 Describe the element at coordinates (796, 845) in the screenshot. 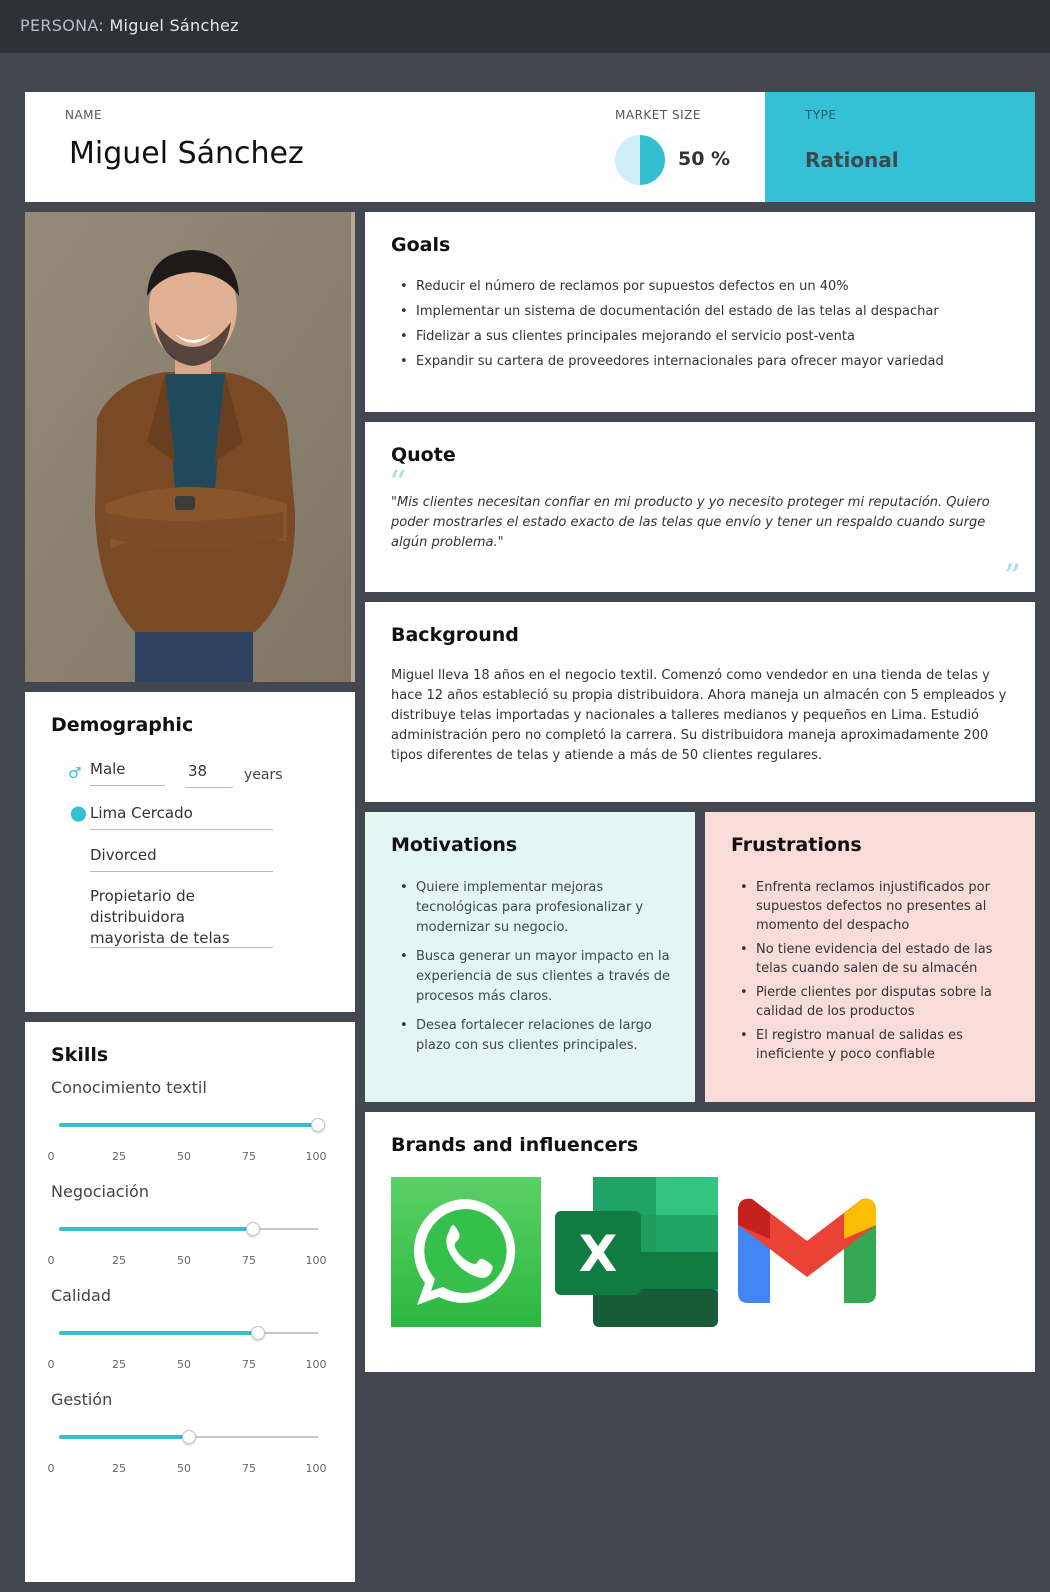

I see `frustrations-title: Frustrations` at that location.